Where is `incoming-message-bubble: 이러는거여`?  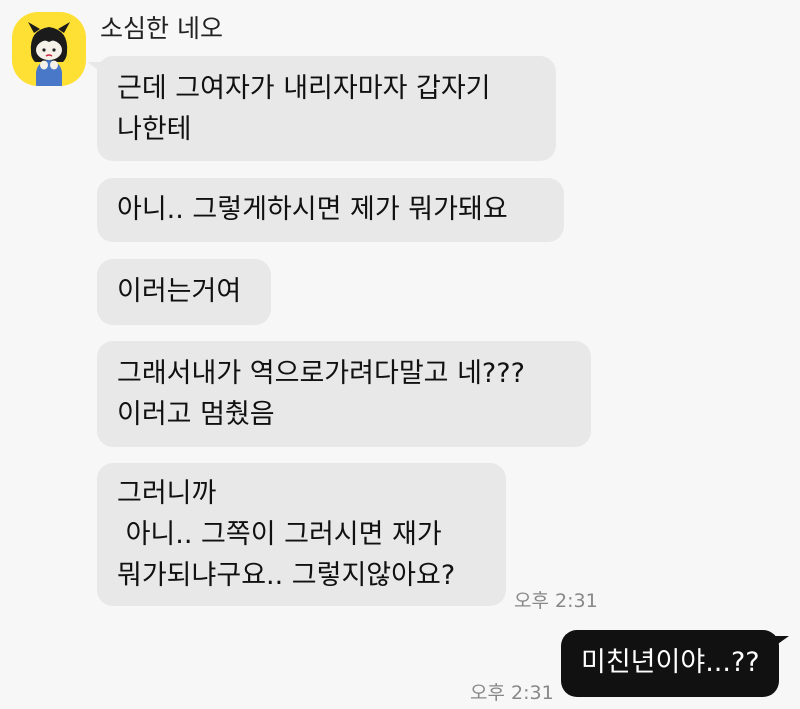 incoming-message-bubble: 이러는거여 is located at coordinates (184, 292).